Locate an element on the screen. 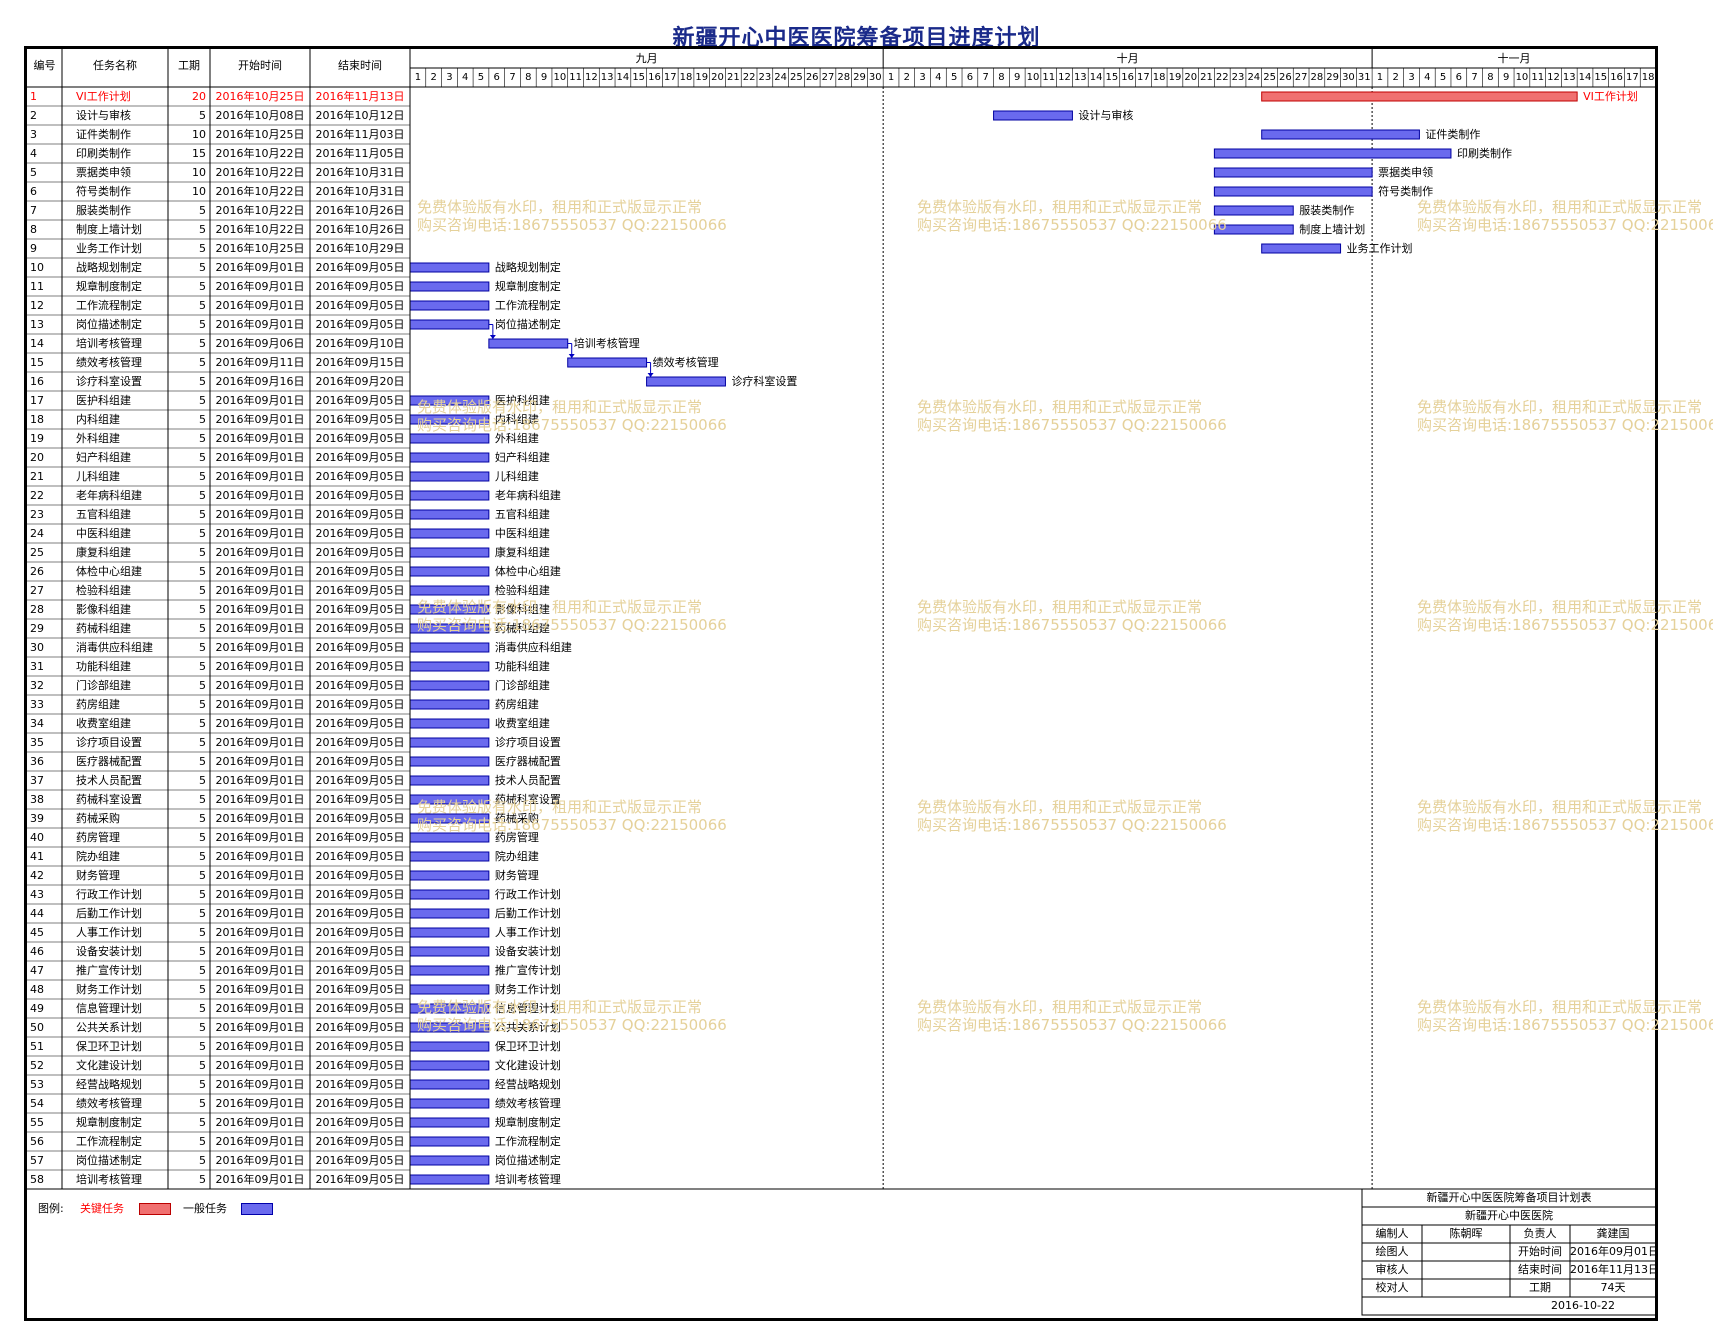 The height and width of the screenshot is (1343, 1713). task-bar-label: 保卫环卫计划 is located at coordinates (527, 1046).